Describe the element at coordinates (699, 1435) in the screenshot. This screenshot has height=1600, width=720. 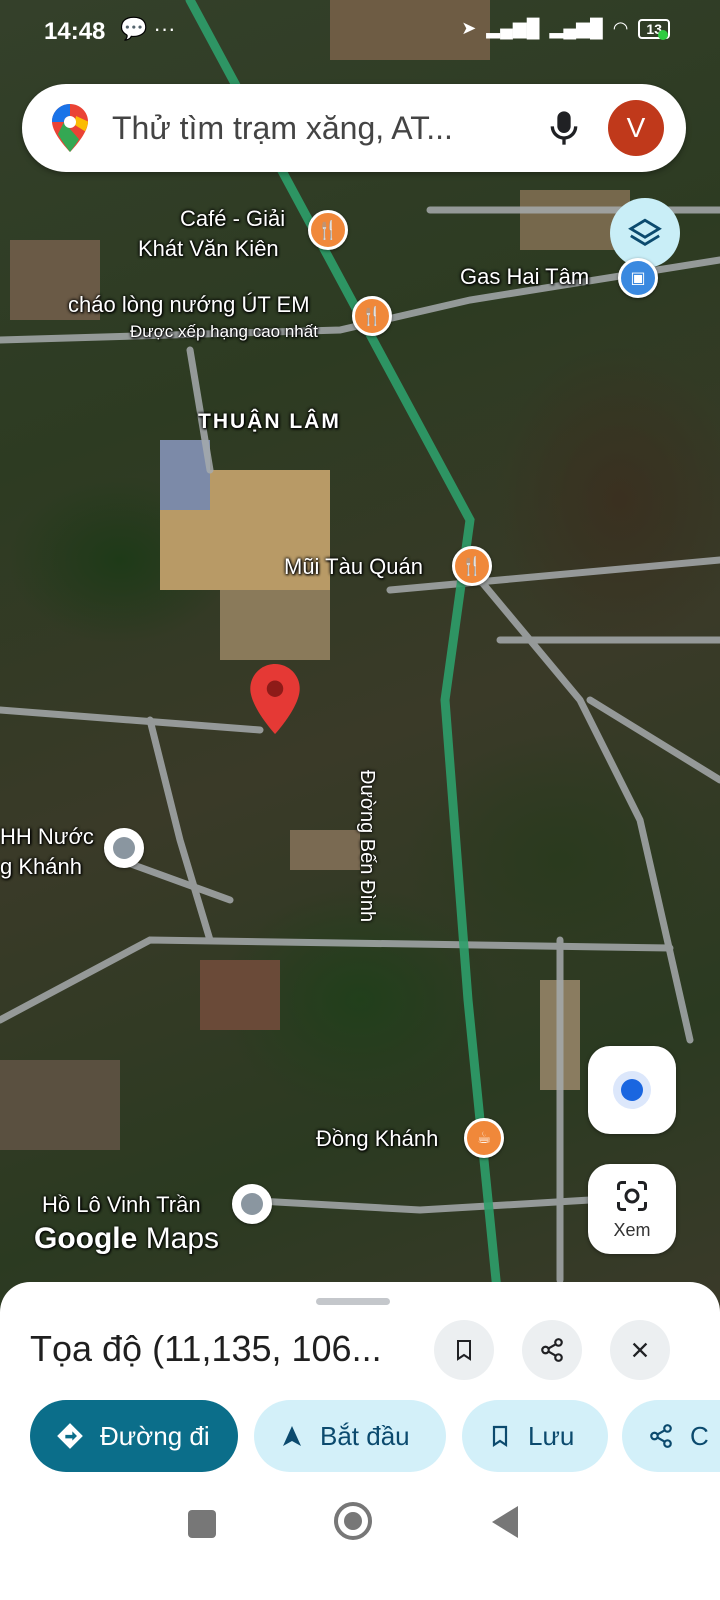
I see `share-label: C` at that location.